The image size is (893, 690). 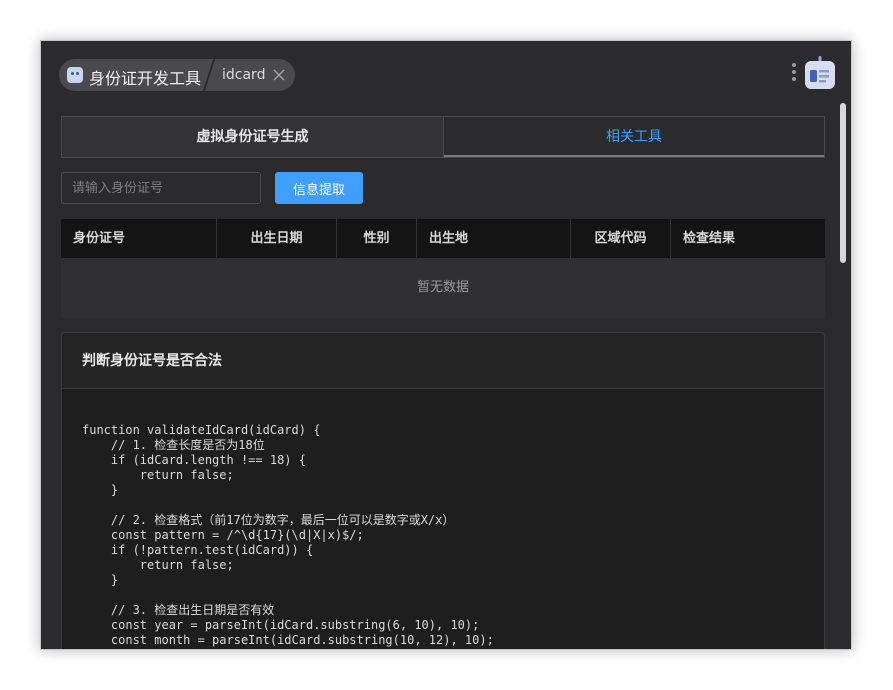 I want to click on tab-virtual-id-generate: 虚拟身份证号生成, so click(x=253, y=137).